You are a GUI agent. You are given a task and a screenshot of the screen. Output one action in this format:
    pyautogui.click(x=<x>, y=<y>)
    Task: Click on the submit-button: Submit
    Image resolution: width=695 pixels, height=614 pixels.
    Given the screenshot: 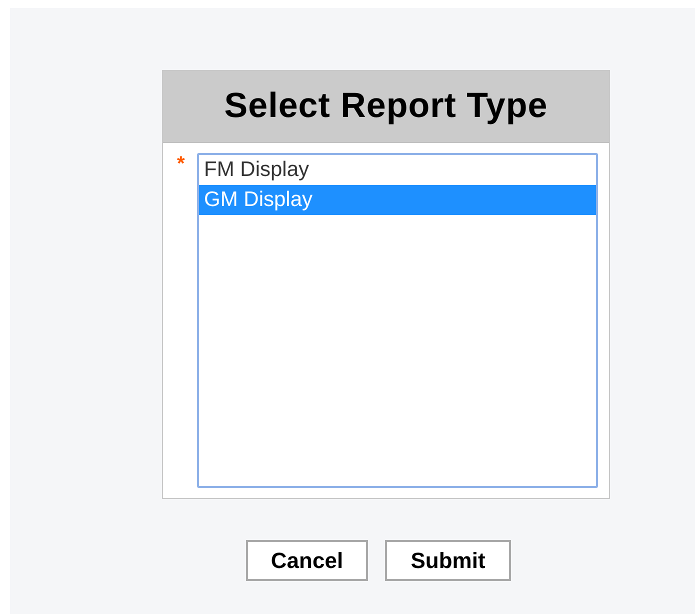 What is the action you would take?
    pyautogui.click(x=448, y=560)
    